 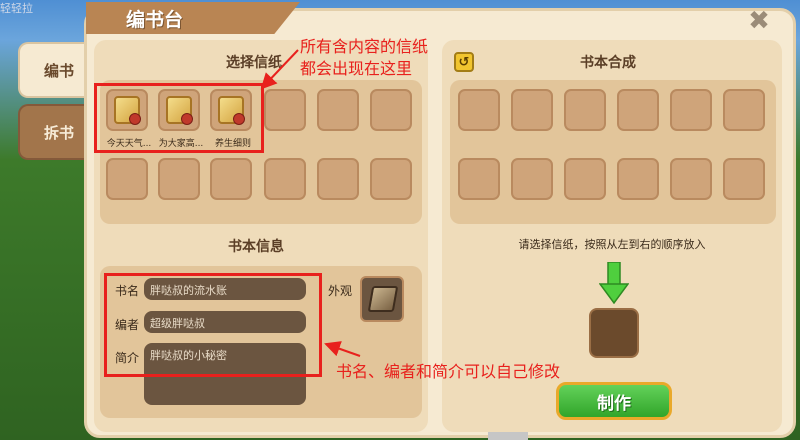 I want to click on bottom-strip, so click(x=508, y=436).